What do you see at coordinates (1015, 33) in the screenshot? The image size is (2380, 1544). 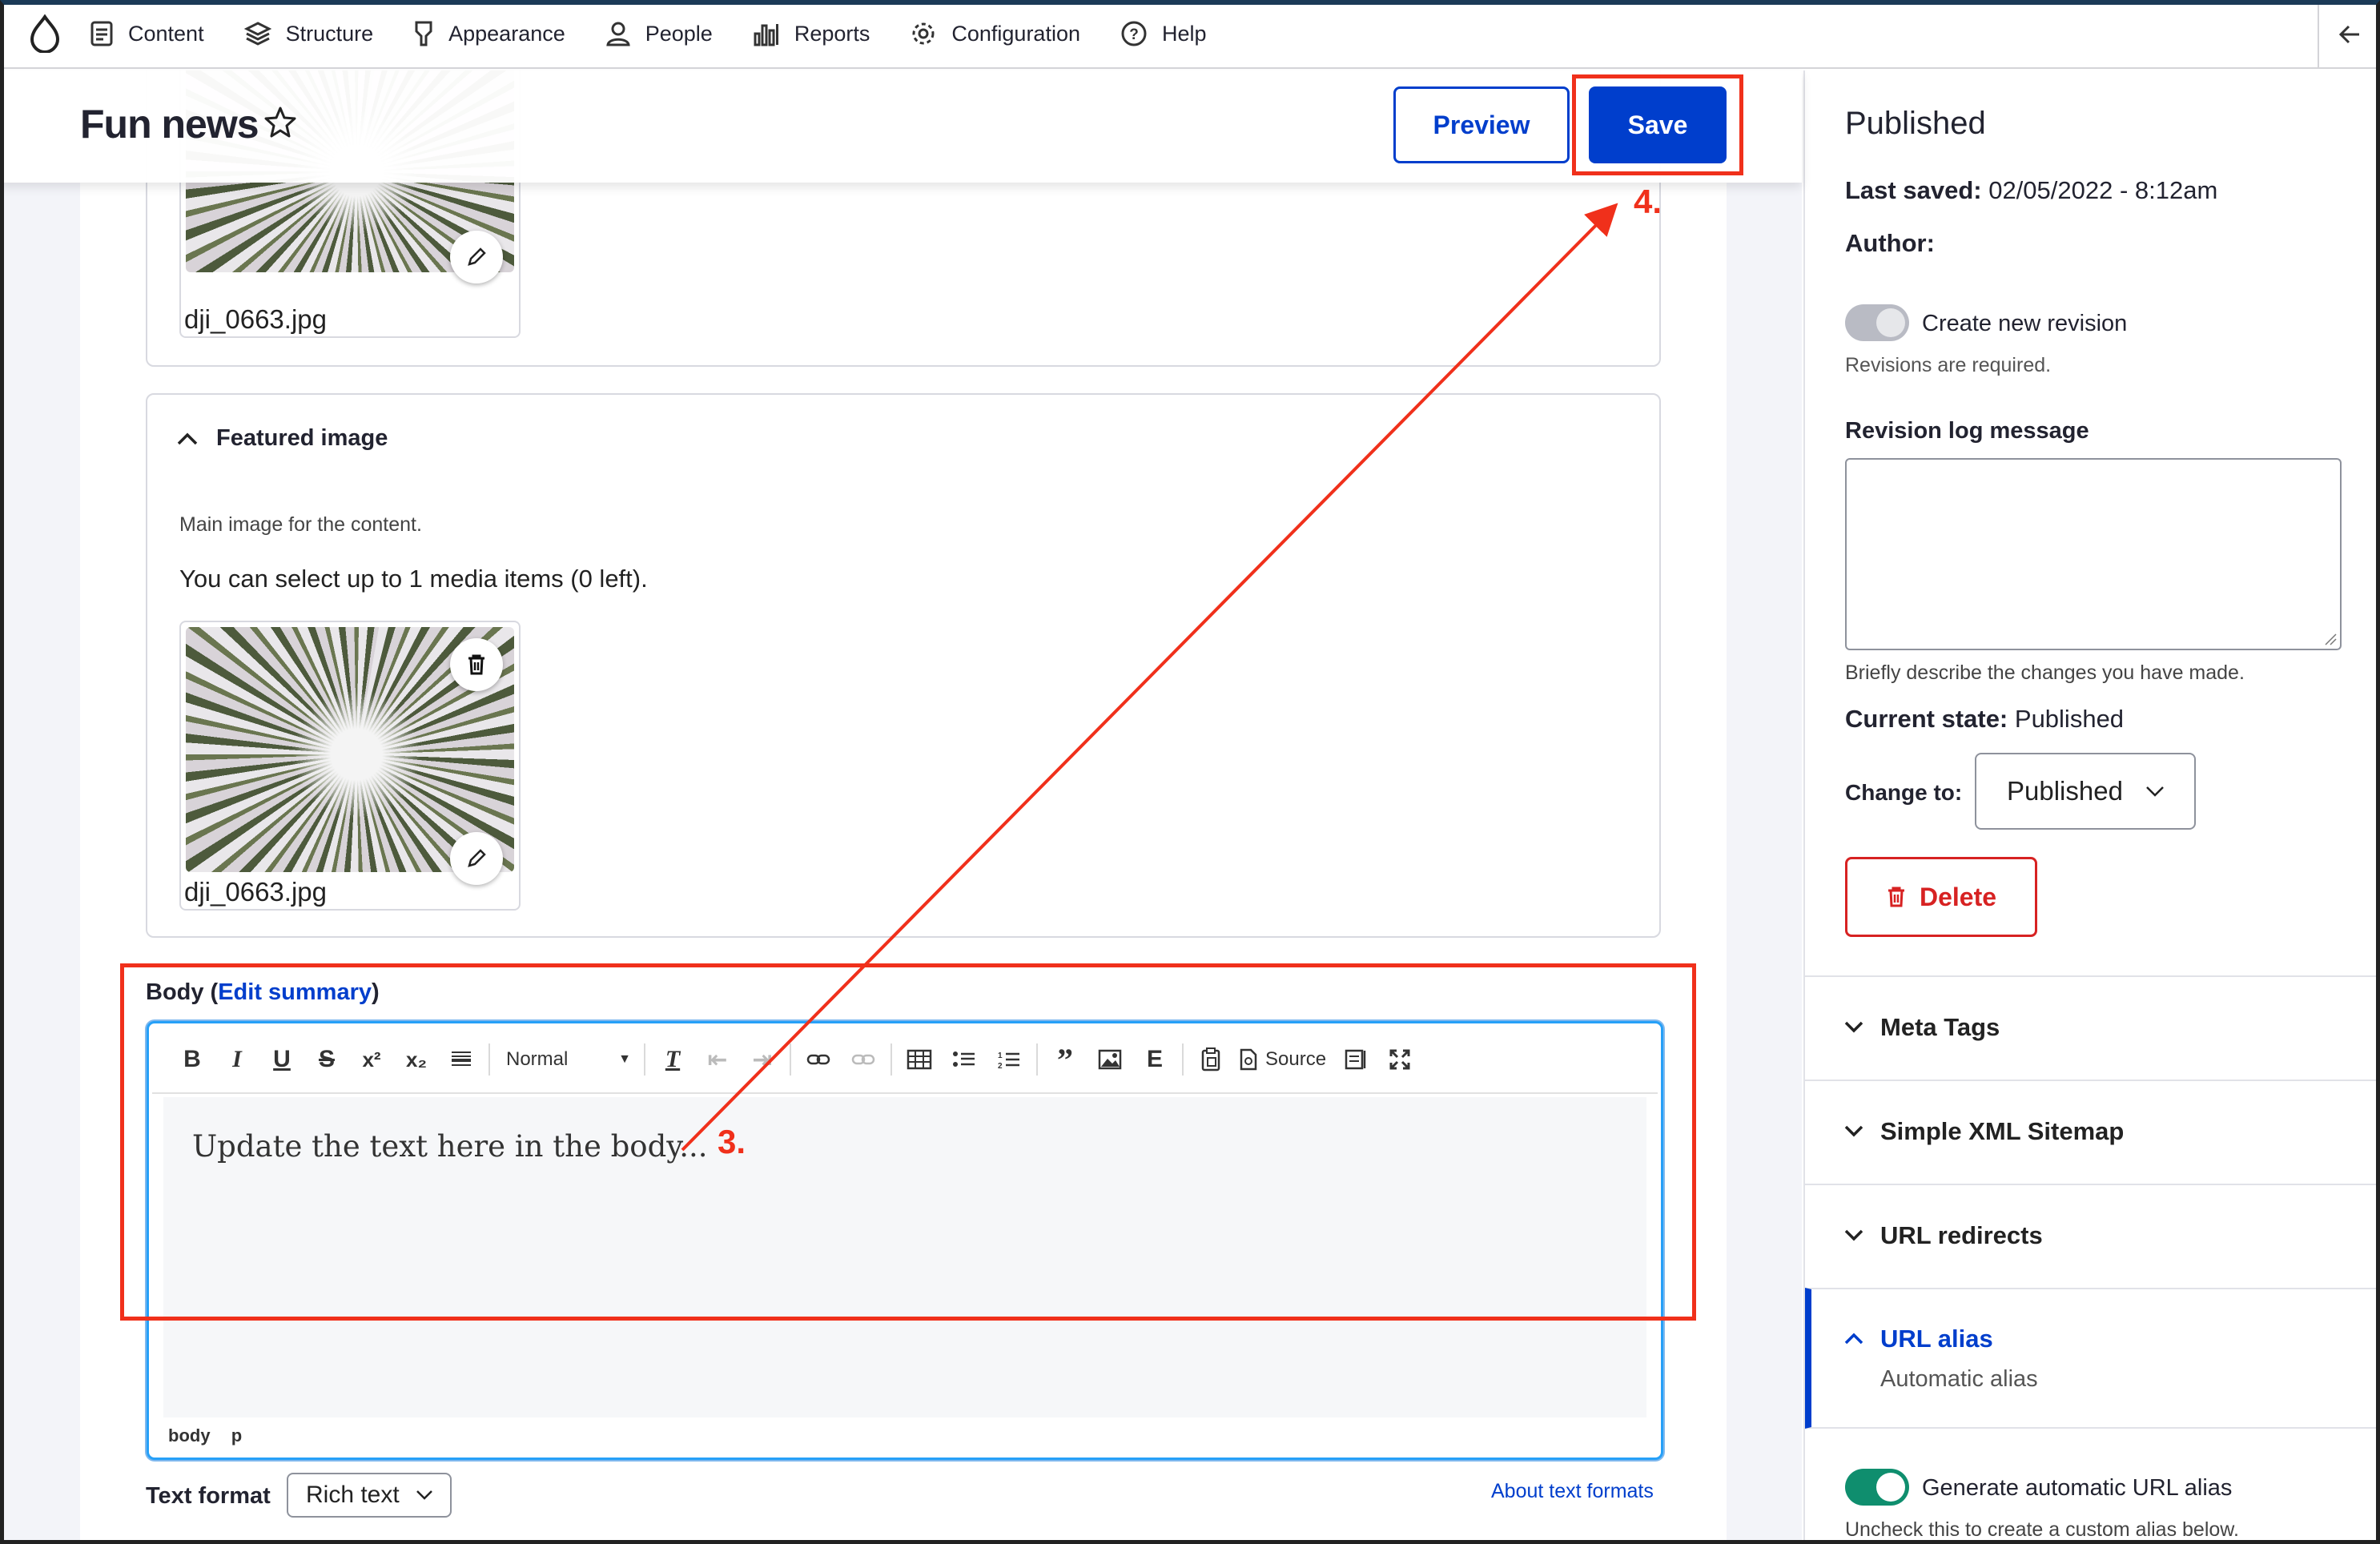 I see `nav-configuration-label: Configuration` at bounding box center [1015, 33].